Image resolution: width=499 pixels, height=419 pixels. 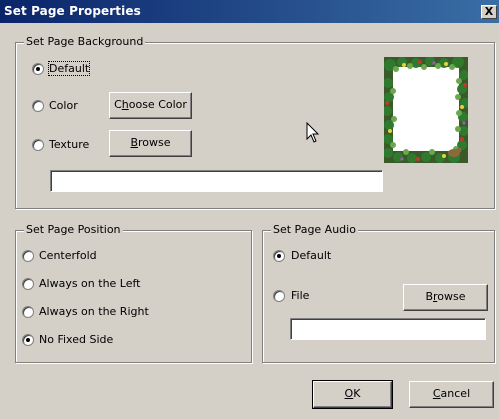 What do you see at coordinates (216, 181) in the screenshot?
I see `texture-path-input` at bounding box center [216, 181].